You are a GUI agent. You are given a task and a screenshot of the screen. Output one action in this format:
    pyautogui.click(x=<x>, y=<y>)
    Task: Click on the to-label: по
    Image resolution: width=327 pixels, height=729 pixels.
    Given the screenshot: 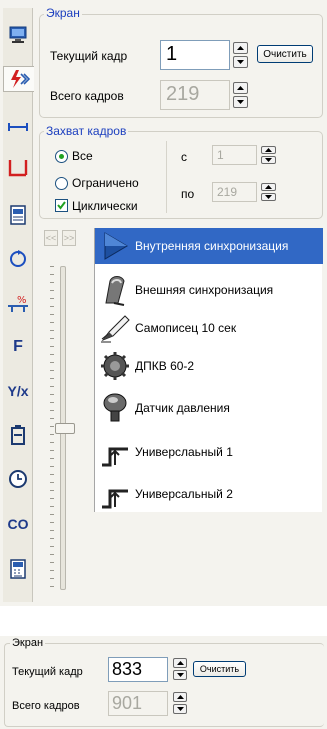 What is the action you would take?
    pyautogui.click(x=188, y=194)
    